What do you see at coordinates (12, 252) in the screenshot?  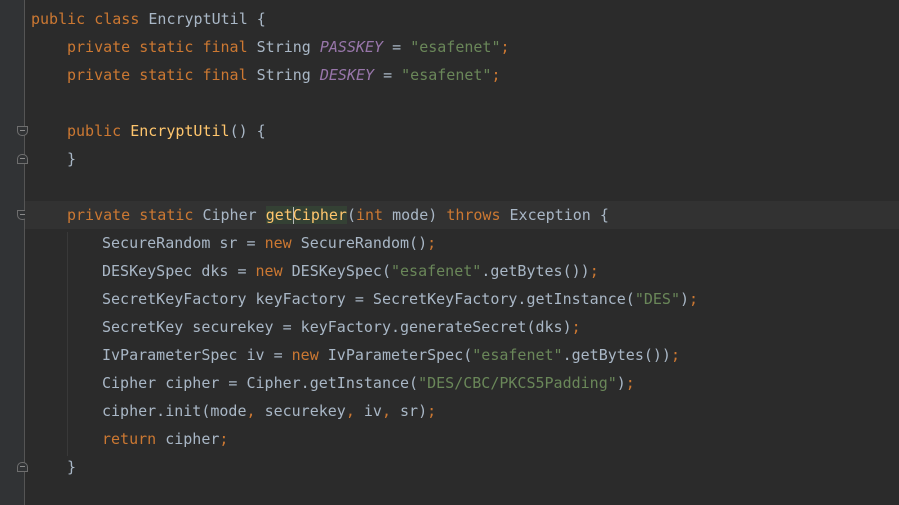 I see `editor-gutter` at bounding box center [12, 252].